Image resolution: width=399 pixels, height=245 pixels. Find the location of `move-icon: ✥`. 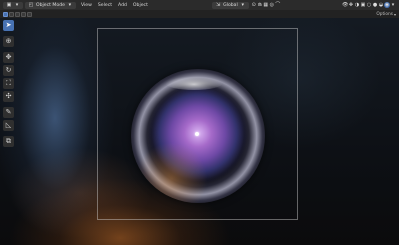

move-icon: ✥ is located at coordinates (8, 57).